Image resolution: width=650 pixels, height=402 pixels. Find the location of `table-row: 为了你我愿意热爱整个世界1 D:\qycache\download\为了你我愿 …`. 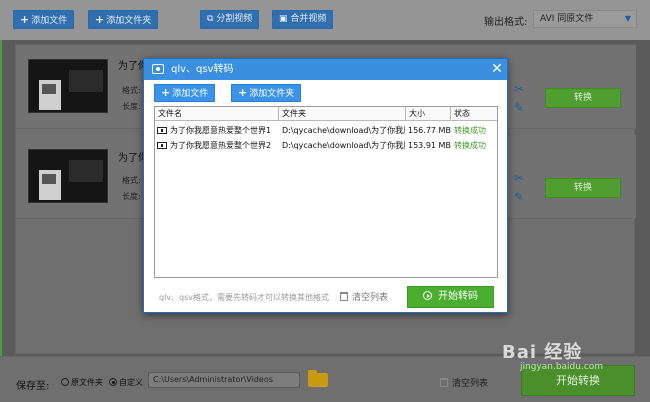

table-row: 为了你我愿意热爱整个世界1 D:\qycache\download\为了你我愿 … is located at coordinates (326, 130).